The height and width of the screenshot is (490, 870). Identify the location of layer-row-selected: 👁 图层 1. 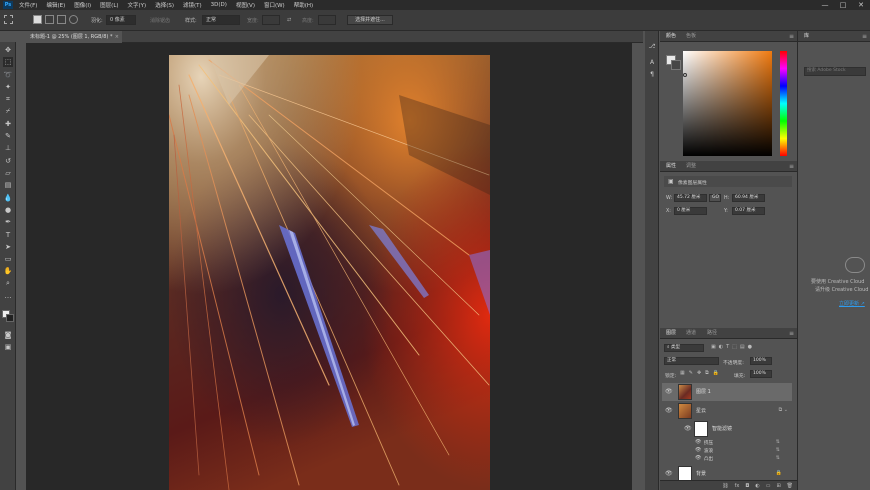
(727, 392).